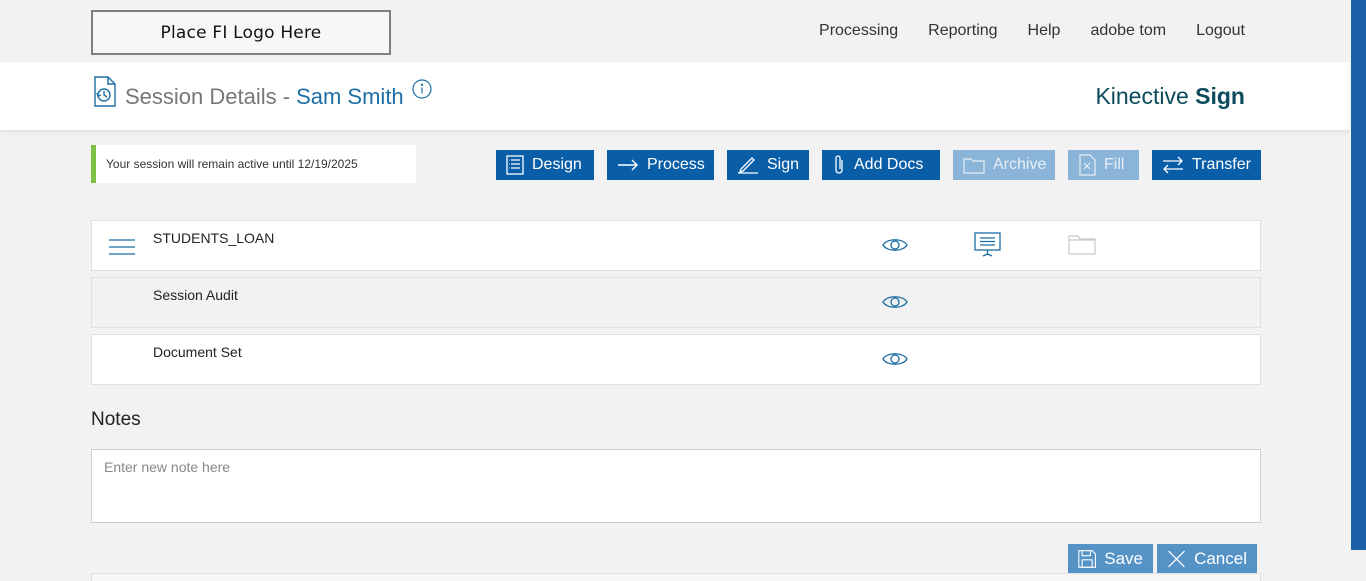  Describe the element at coordinates (858, 31) in the screenshot. I see `nav-processing: Processing` at that location.